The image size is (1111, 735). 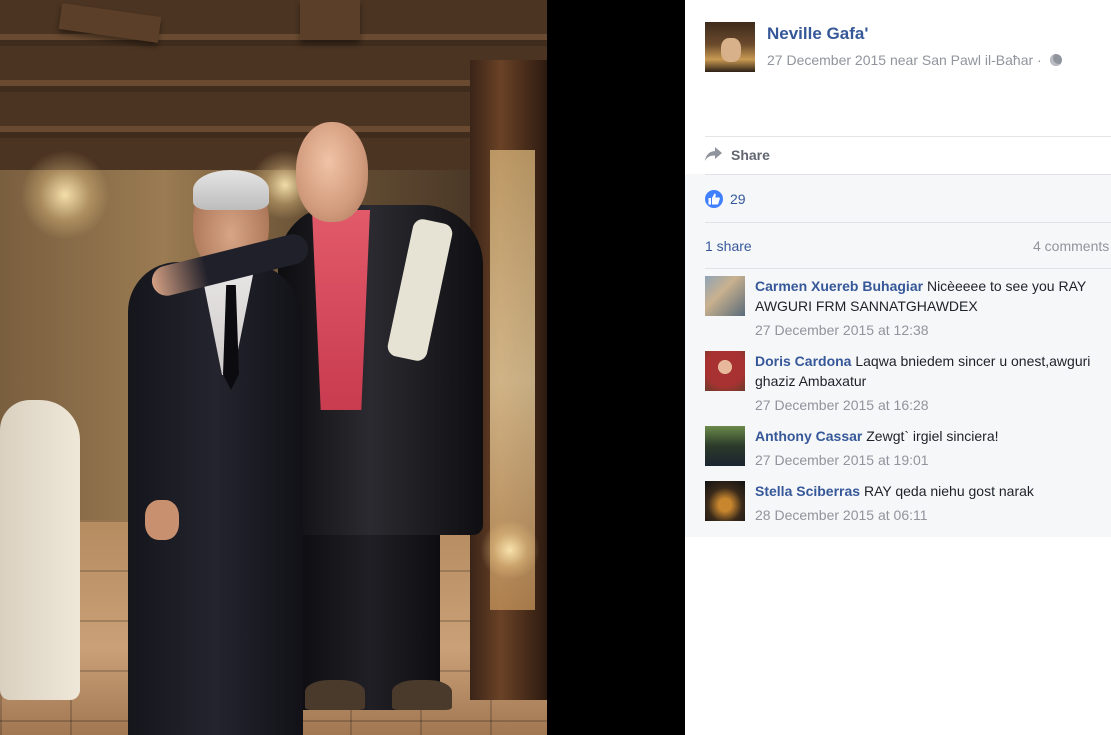 I want to click on photo-beam, so click(x=330, y=20).